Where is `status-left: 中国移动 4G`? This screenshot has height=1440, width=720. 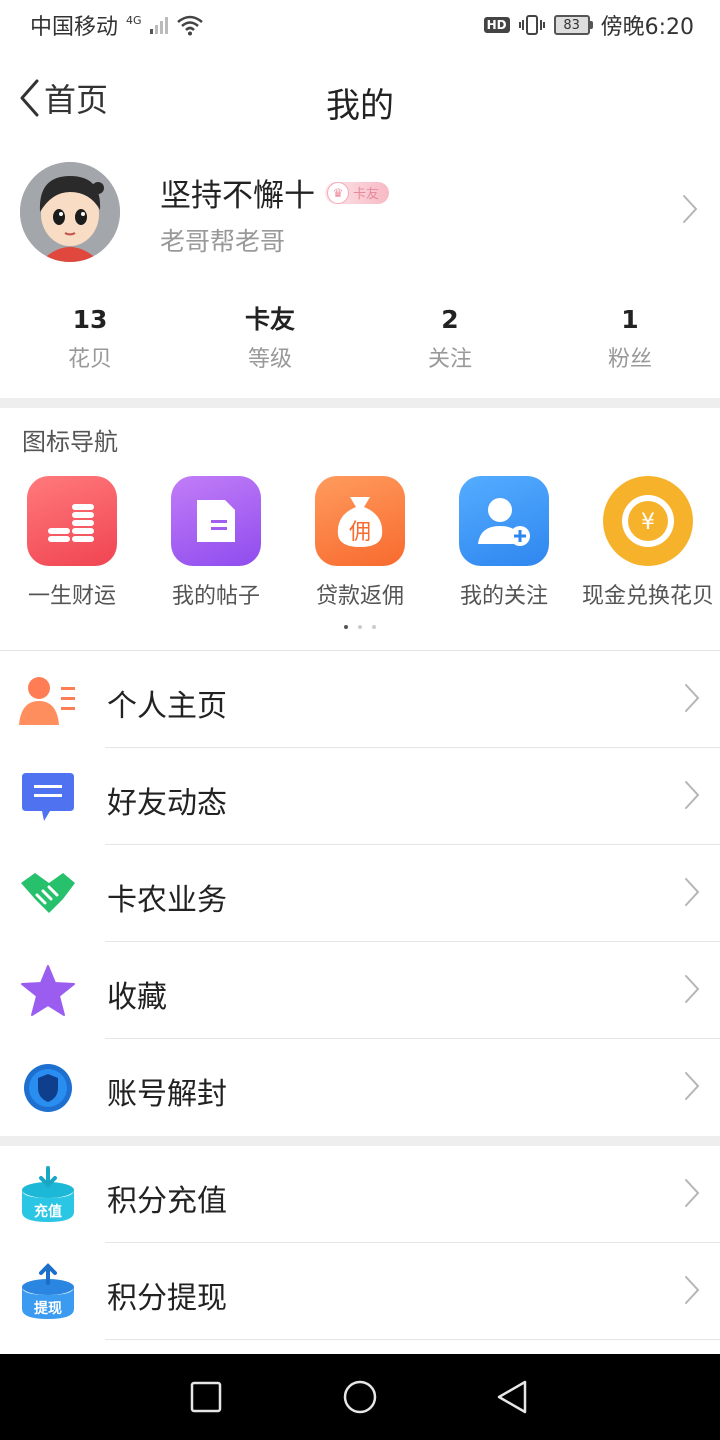
status-left: 中国移动 4G is located at coordinates (117, 25).